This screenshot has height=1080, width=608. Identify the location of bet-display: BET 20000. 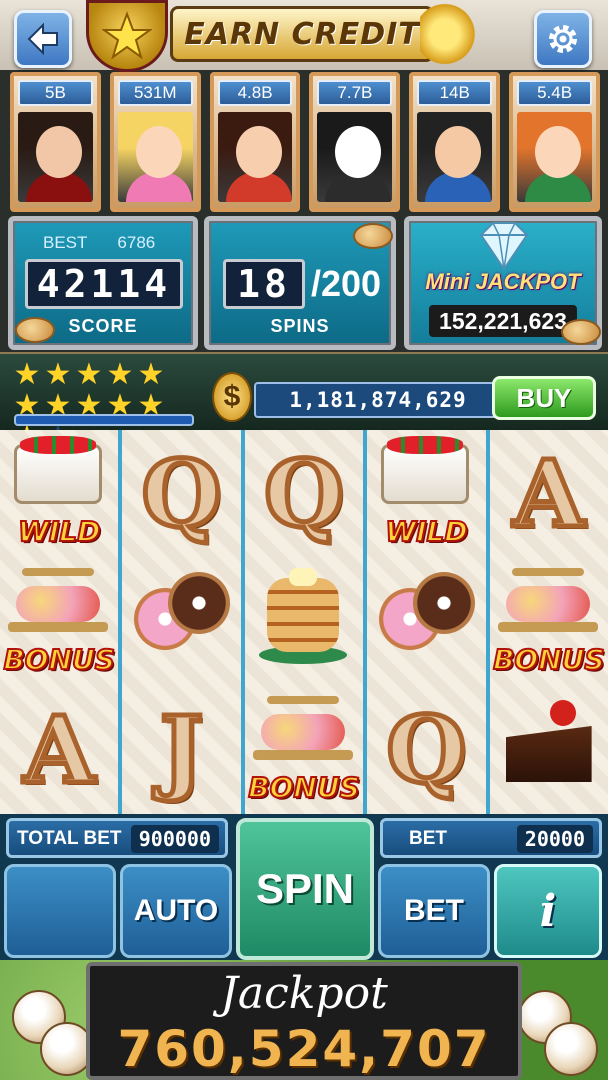
(491, 838).